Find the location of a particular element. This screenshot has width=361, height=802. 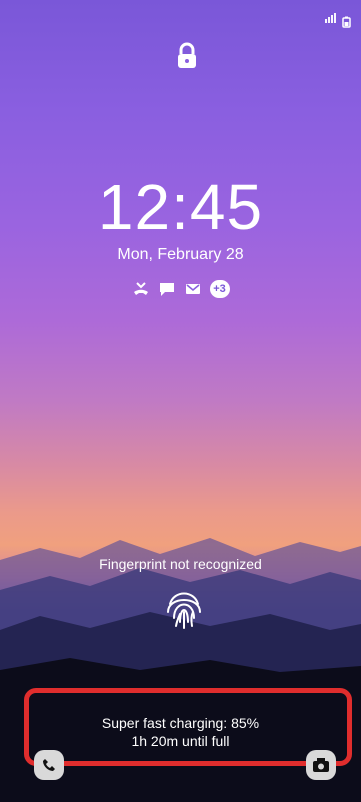

camera-shortcut-button is located at coordinates (321, 765).